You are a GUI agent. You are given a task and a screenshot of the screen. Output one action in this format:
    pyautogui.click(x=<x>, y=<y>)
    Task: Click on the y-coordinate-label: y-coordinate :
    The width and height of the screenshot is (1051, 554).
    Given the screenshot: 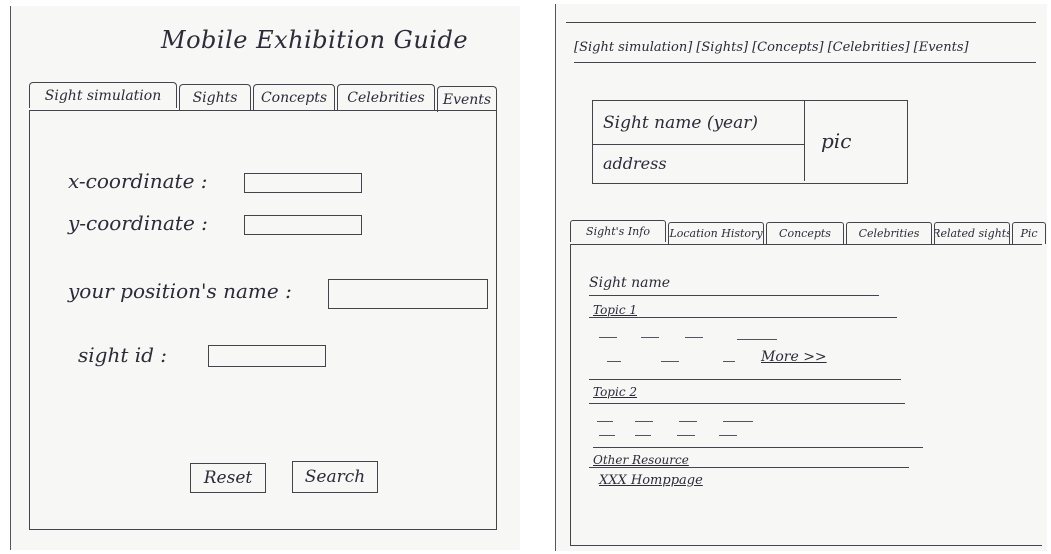 What is the action you would take?
    pyautogui.click(x=138, y=223)
    